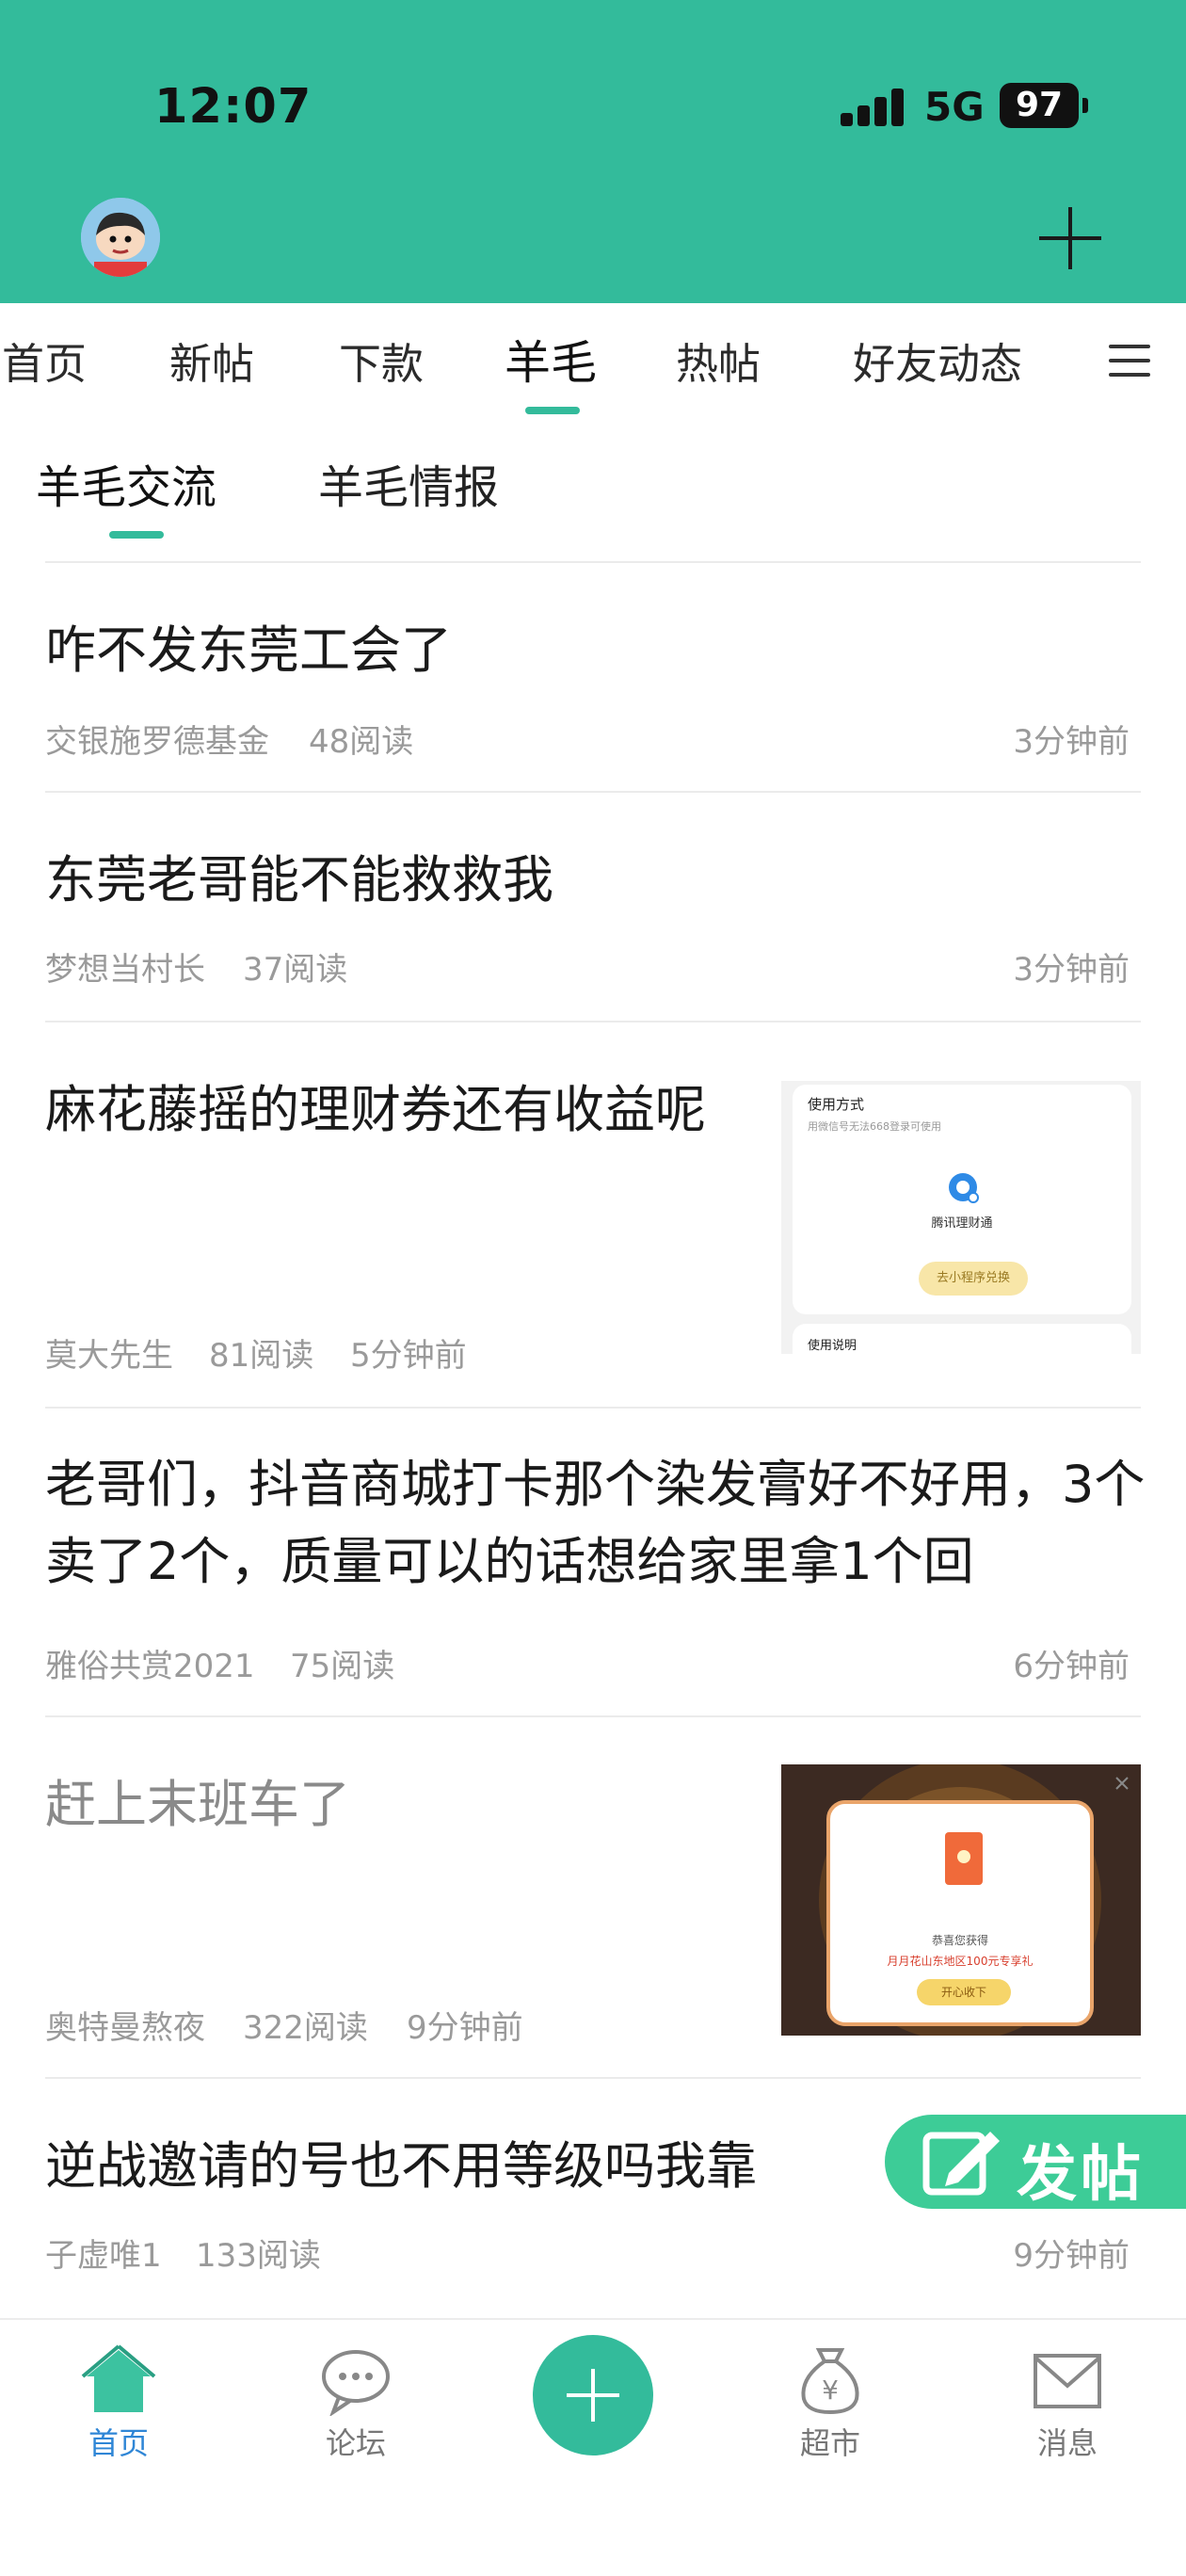 The image size is (1186, 2576). I want to click on post-thumbnail: 使用方式 用微信号无法668登录可使用 腾讯理财通 去小程序兑换 使用说明, so click(961, 1217).